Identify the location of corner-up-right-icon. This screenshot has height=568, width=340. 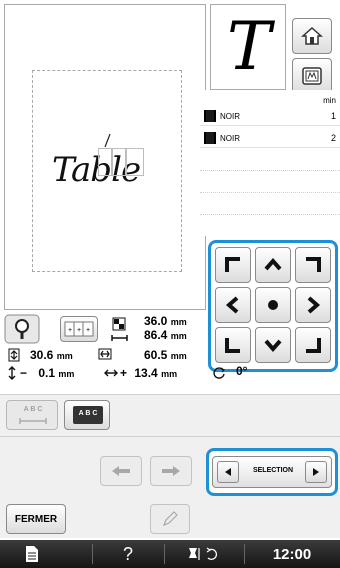
(313, 264).